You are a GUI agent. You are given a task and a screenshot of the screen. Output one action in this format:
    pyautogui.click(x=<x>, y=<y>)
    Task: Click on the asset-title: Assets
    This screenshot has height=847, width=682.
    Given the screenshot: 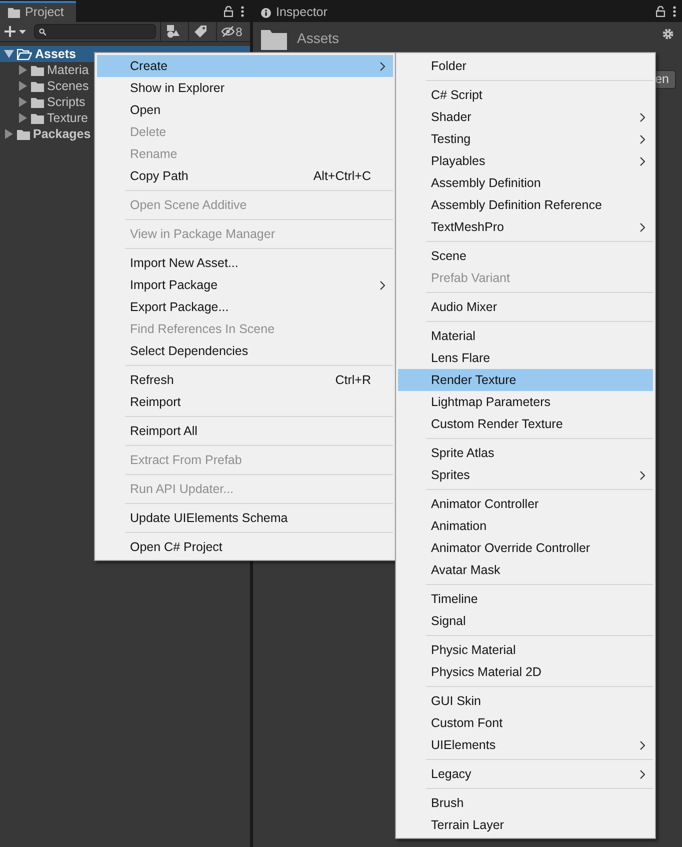 What is the action you would take?
    pyautogui.click(x=318, y=38)
    